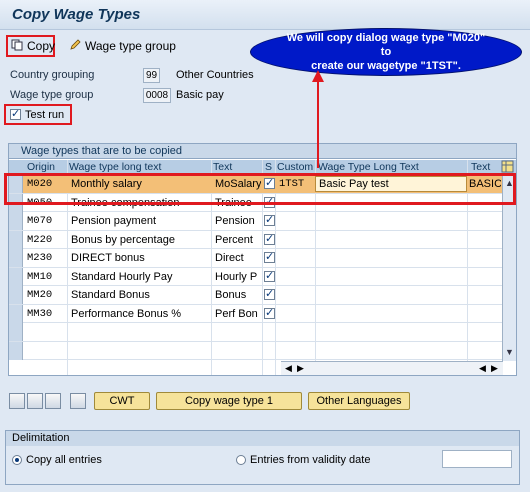  Describe the element at coordinates (262, 221) in the screenshot. I see `table-row: M070 Pension payment Pension` at that location.